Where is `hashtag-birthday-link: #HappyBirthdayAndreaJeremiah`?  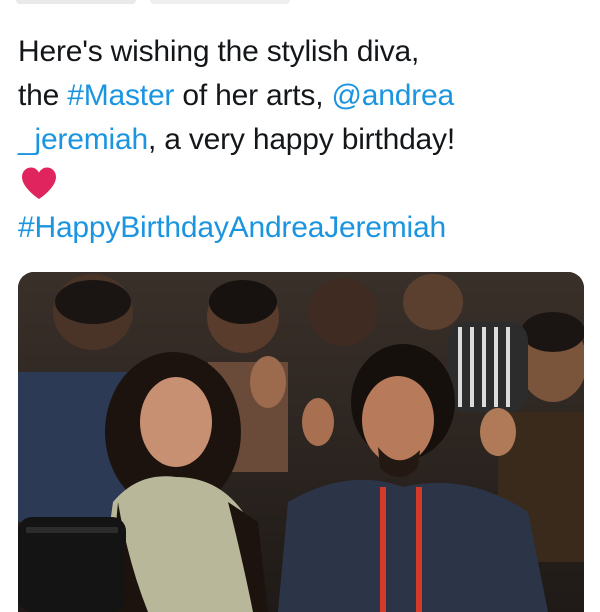 hashtag-birthday-link: #HappyBirthdayAndreaJeremiah is located at coordinates (232, 227).